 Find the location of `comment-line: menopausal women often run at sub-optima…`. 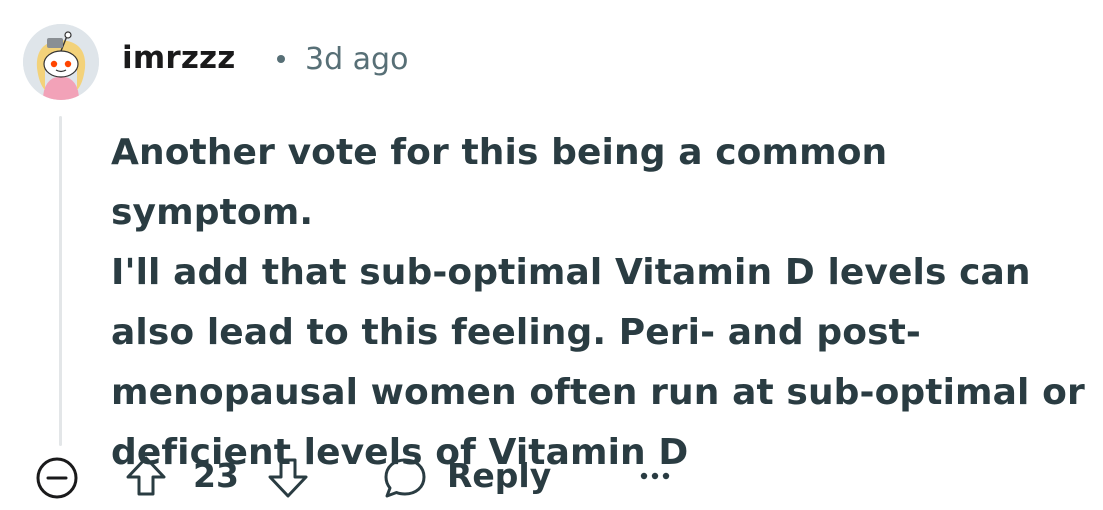

comment-line: menopausal women often run at sub-optima… is located at coordinates (598, 392).